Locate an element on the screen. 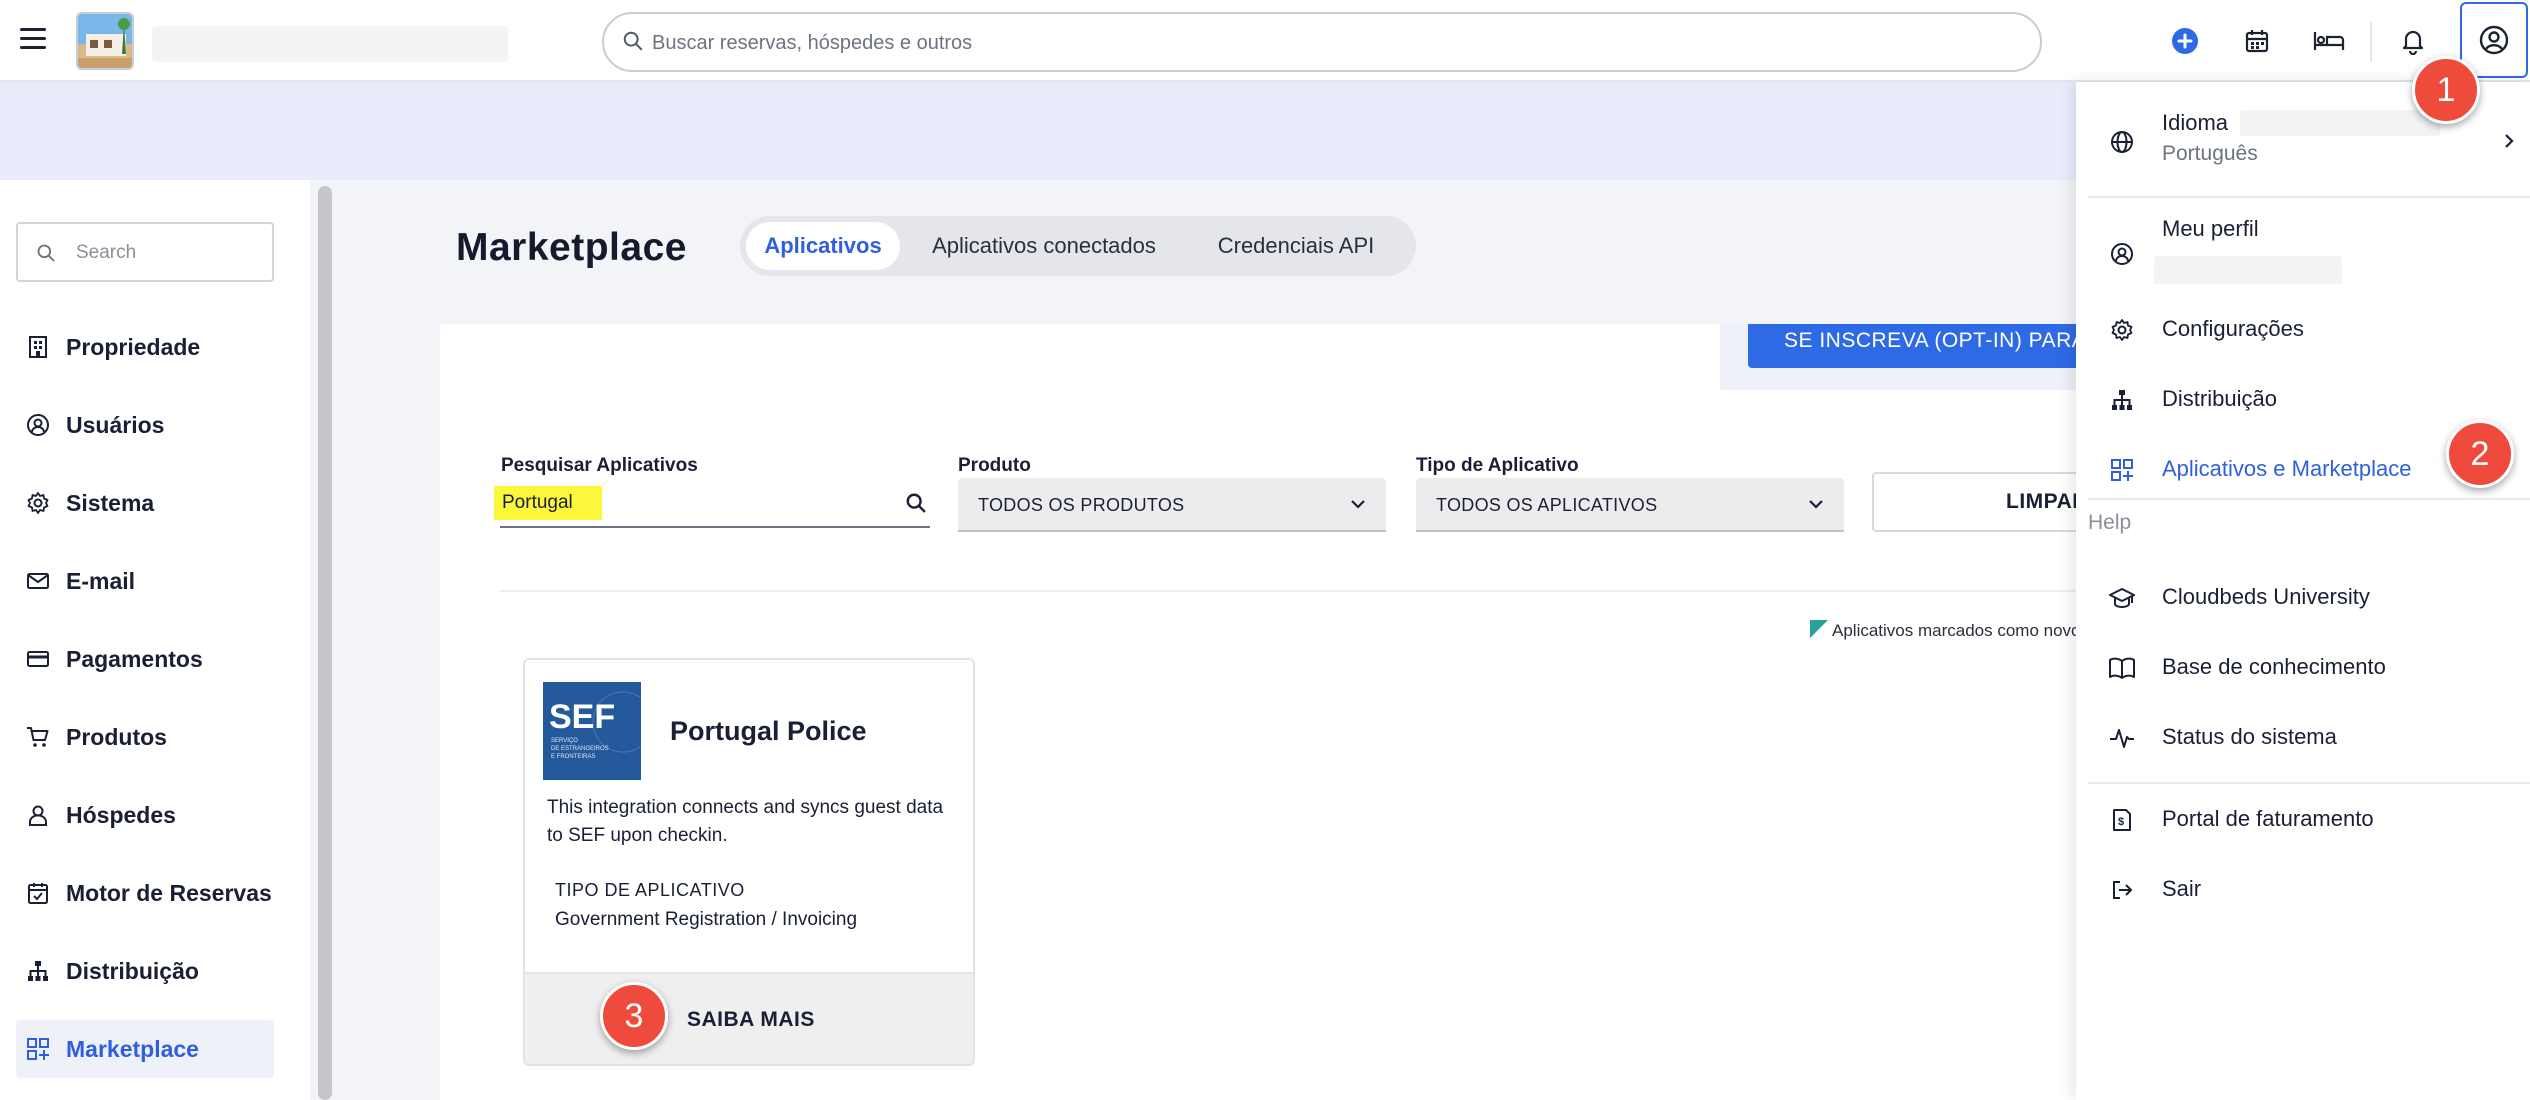  sidebar-item-label: Produtos is located at coordinates (116, 736).